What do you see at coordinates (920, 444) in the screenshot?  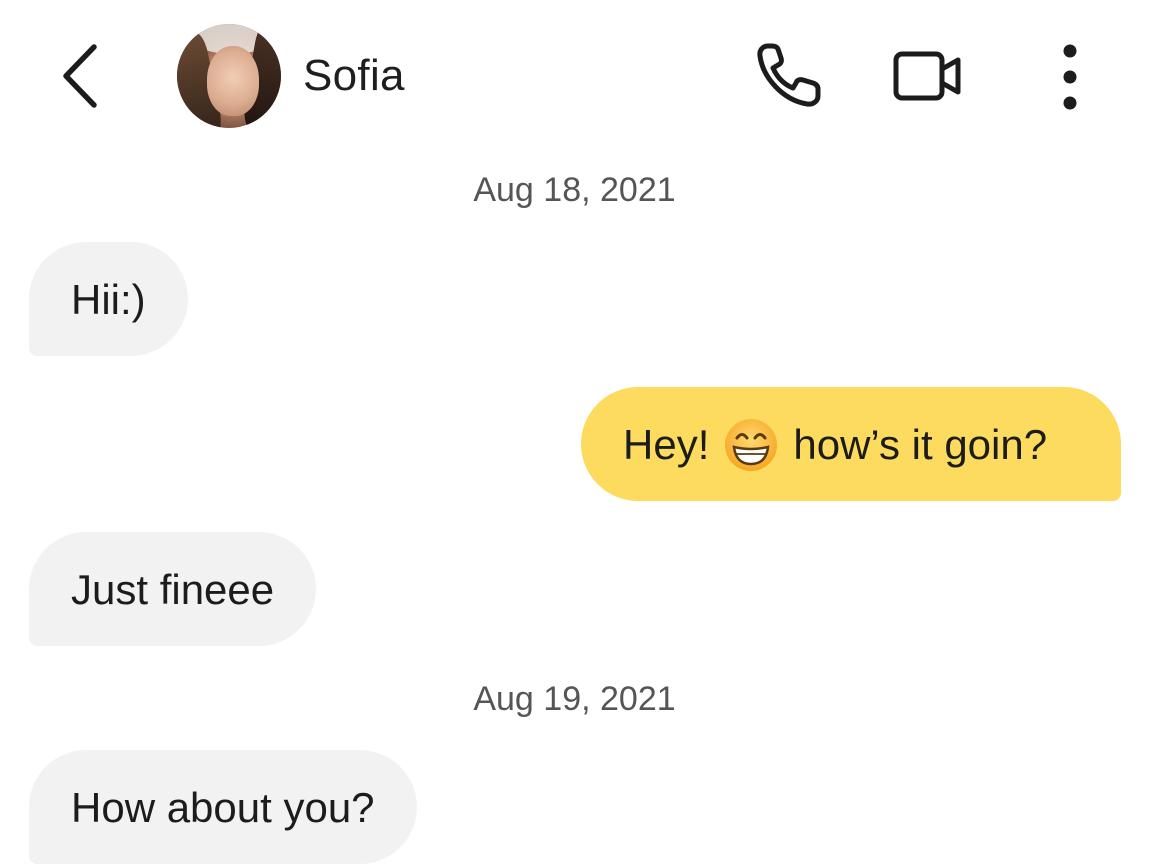 I see `message-text-continued: how’s it goin?` at bounding box center [920, 444].